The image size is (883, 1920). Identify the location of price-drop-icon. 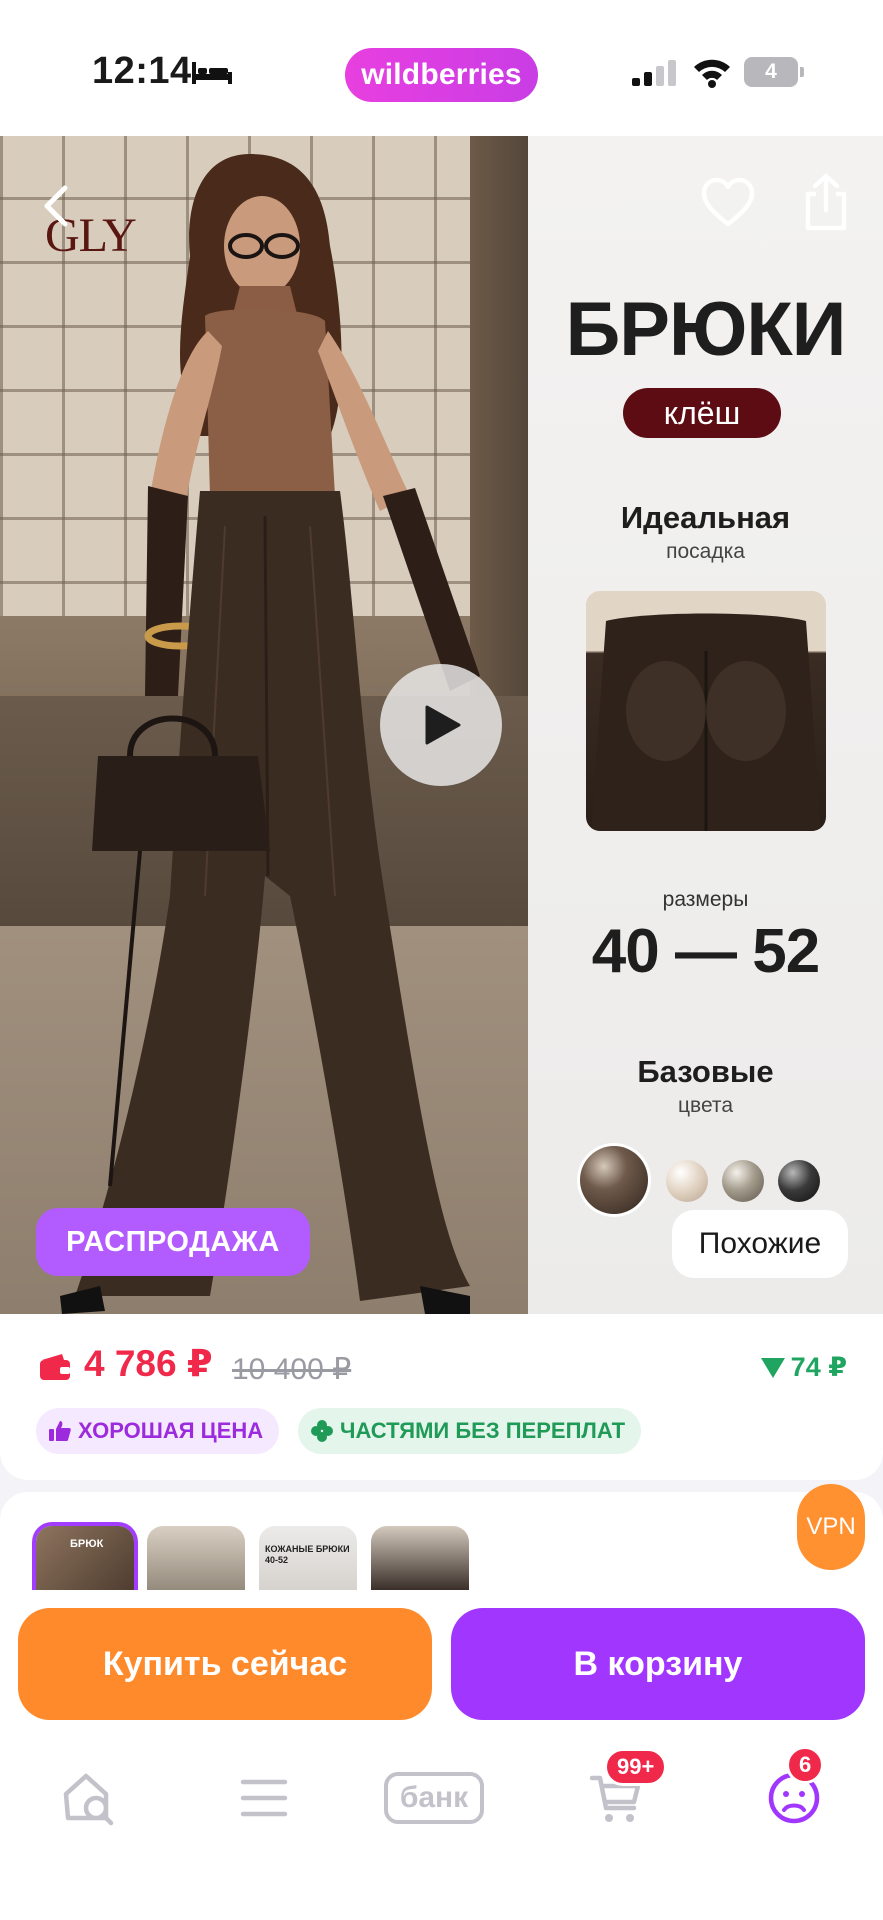
(772, 1367).